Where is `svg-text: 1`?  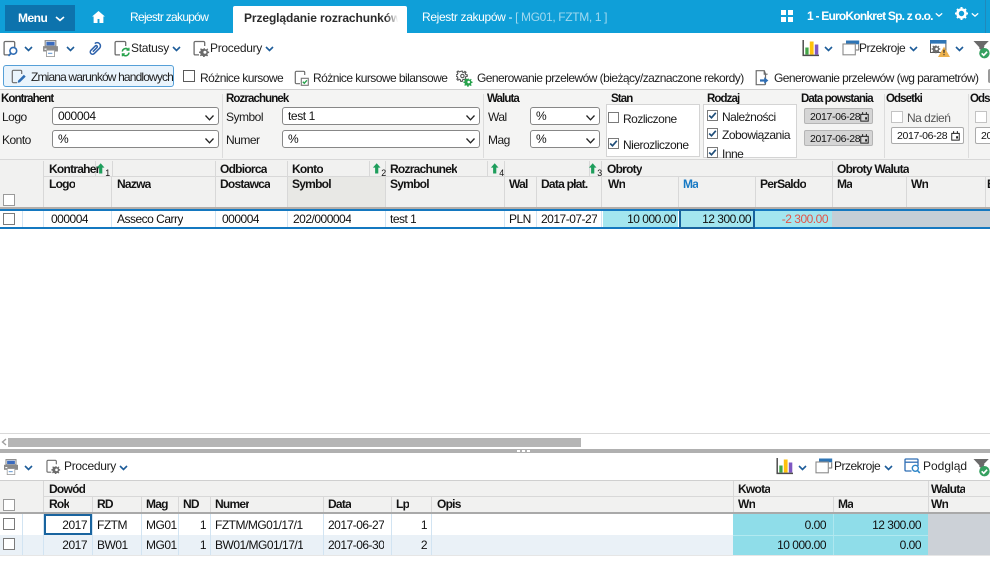 svg-text: 1 is located at coordinates (107, 172).